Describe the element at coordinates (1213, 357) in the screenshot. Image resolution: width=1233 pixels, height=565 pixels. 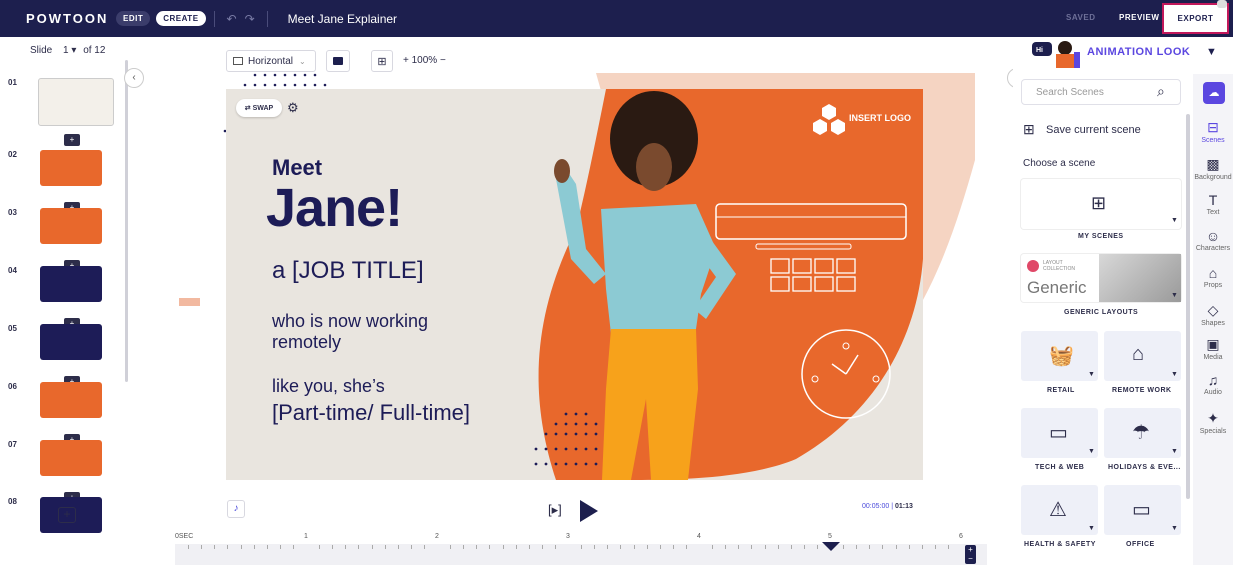
I see `iconbar-label: Media` at that location.